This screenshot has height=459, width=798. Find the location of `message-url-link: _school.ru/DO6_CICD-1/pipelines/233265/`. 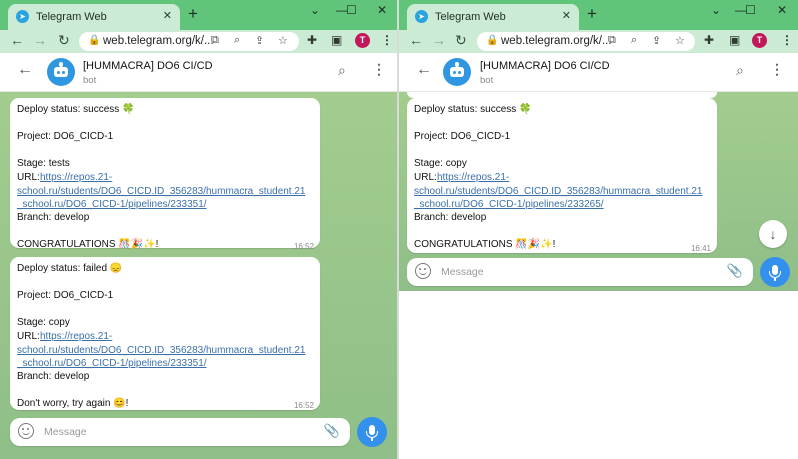

message-url-link: _school.ru/DO6_CICD-1/pipelines/233265/ is located at coordinates (509, 204).